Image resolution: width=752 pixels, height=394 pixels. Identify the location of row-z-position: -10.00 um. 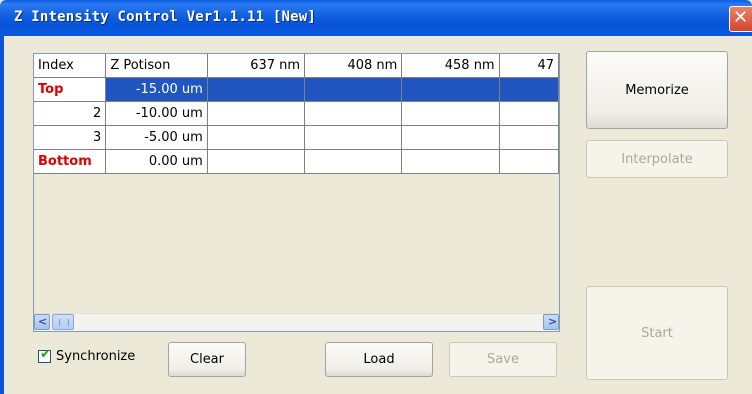
(156, 113).